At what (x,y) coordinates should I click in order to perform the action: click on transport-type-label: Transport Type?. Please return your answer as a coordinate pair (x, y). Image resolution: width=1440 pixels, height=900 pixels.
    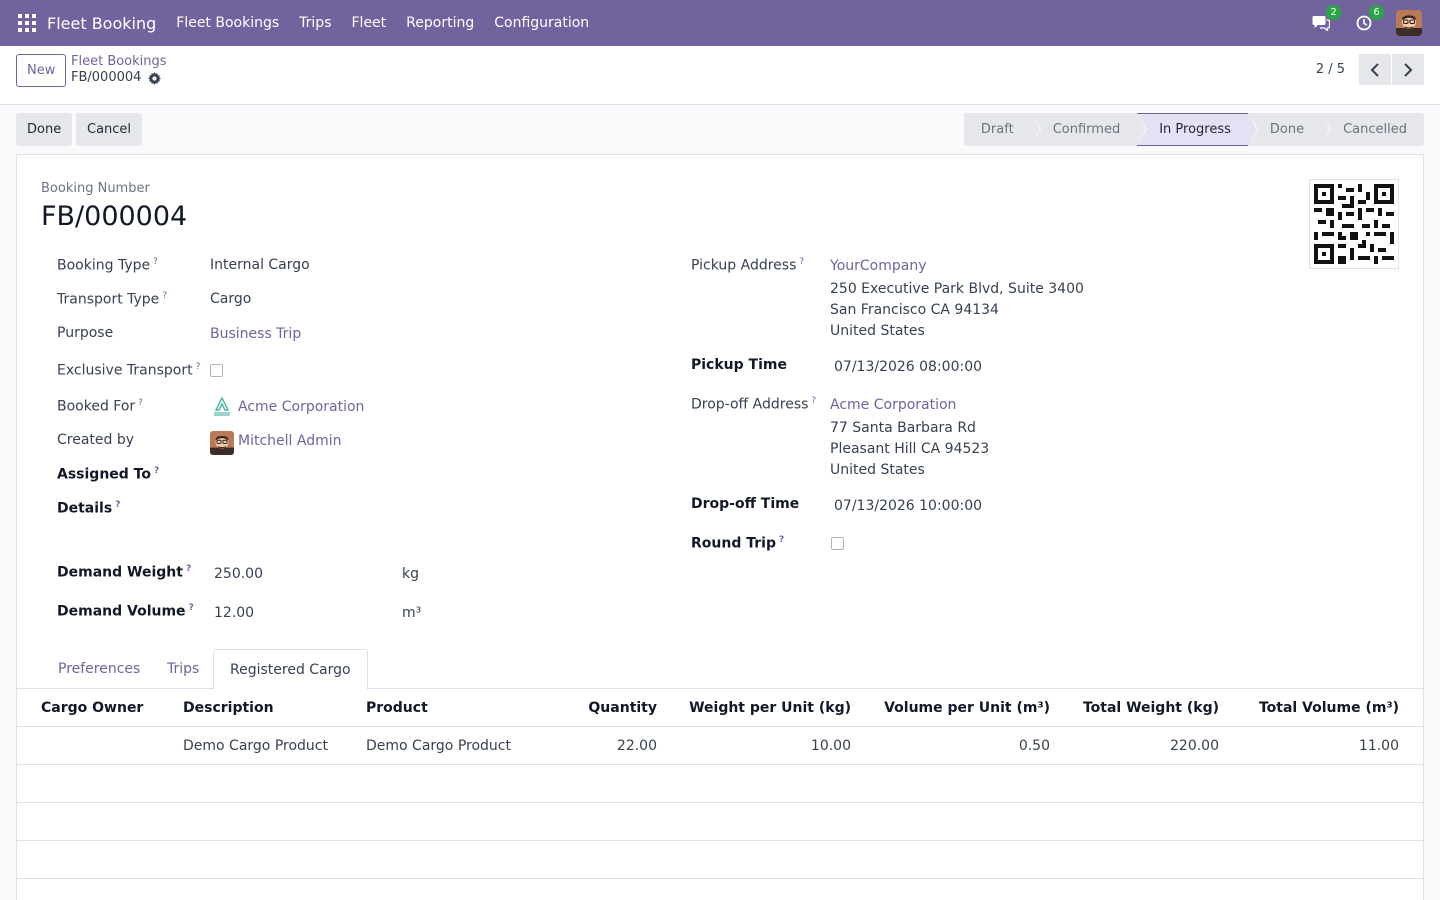
    Looking at the image, I should click on (112, 299).